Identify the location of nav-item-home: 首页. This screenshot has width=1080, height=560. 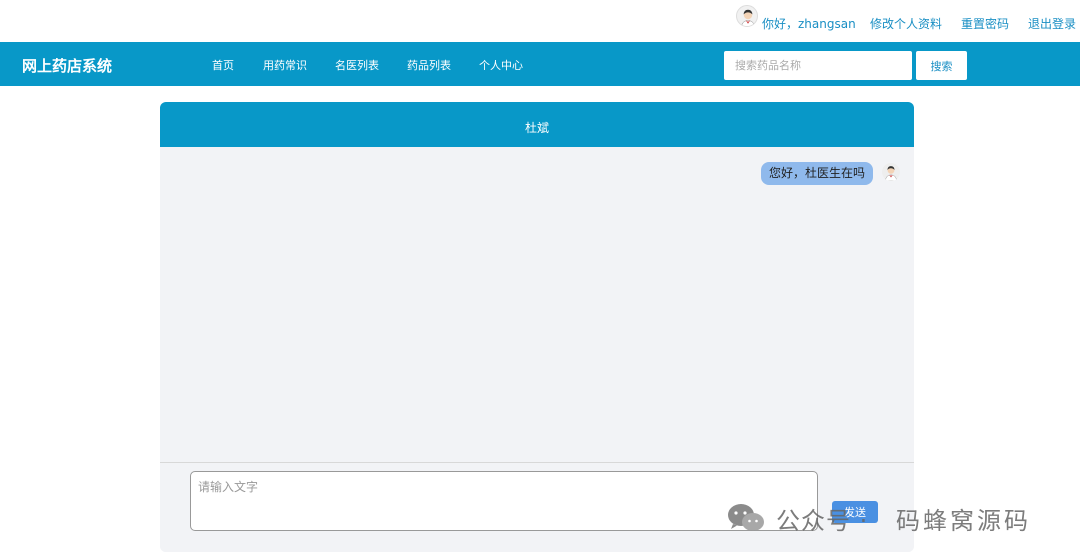
(223, 65).